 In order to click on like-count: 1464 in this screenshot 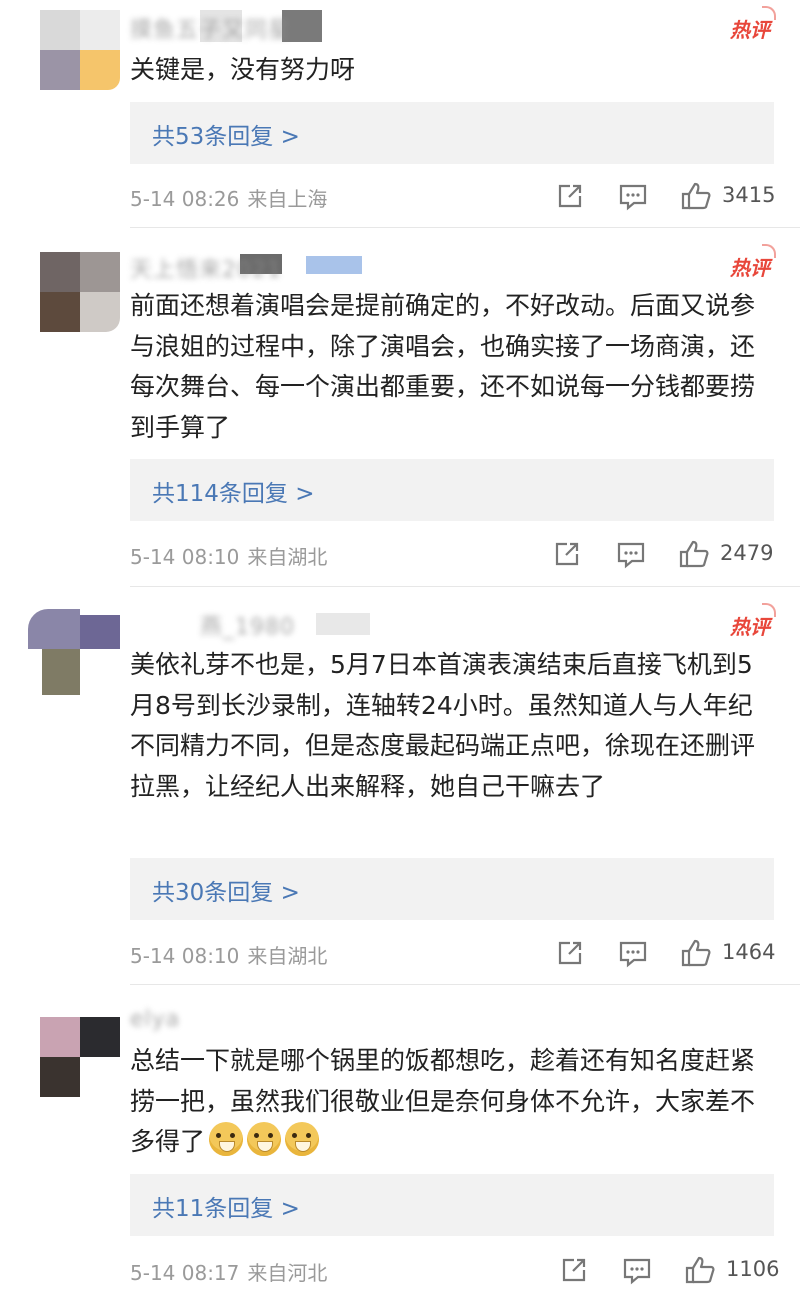, I will do `click(749, 952)`.